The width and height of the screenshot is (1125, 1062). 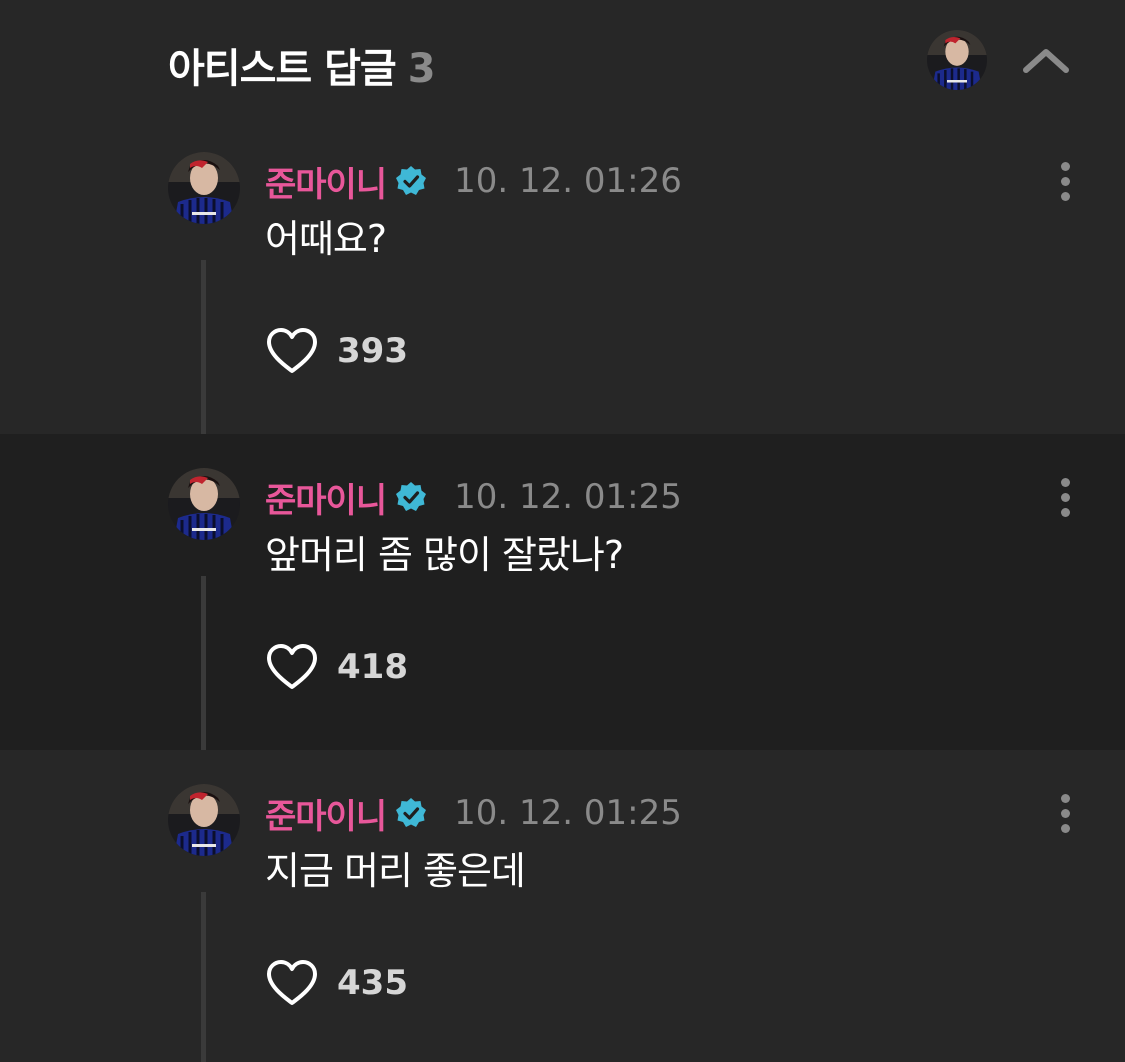 What do you see at coordinates (421, 69) in the screenshot?
I see `reply-count: 3` at bounding box center [421, 69].